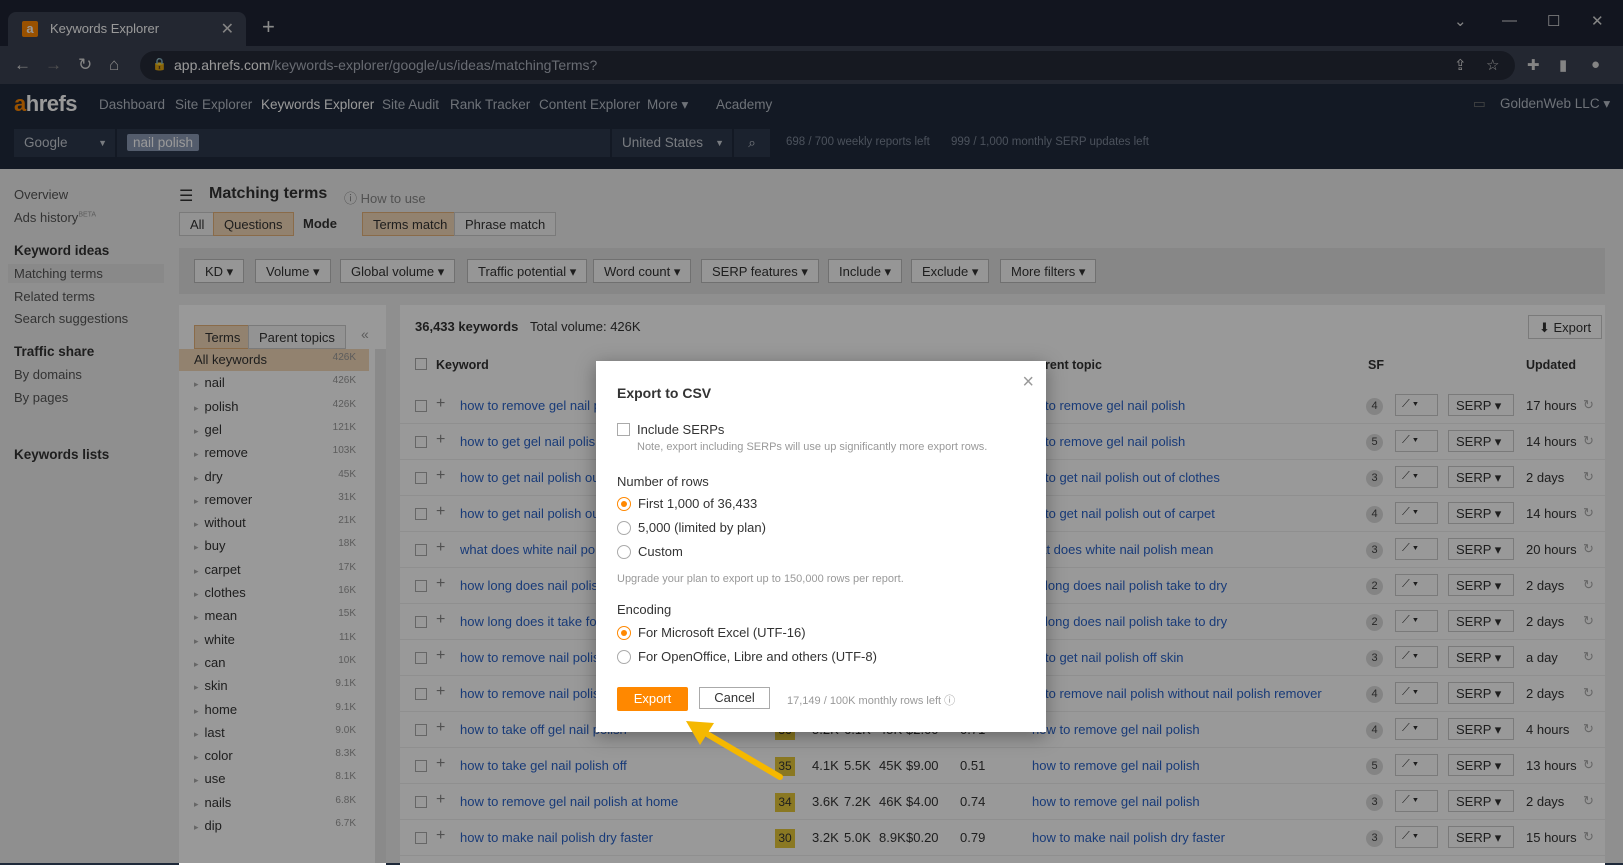 The width and height of the screenshot is (1623, 865). What do you see at coordinates (1533, 65) in the screenshot?
I see `extensions-icon: ✚` at bounding box center [1533, 65].